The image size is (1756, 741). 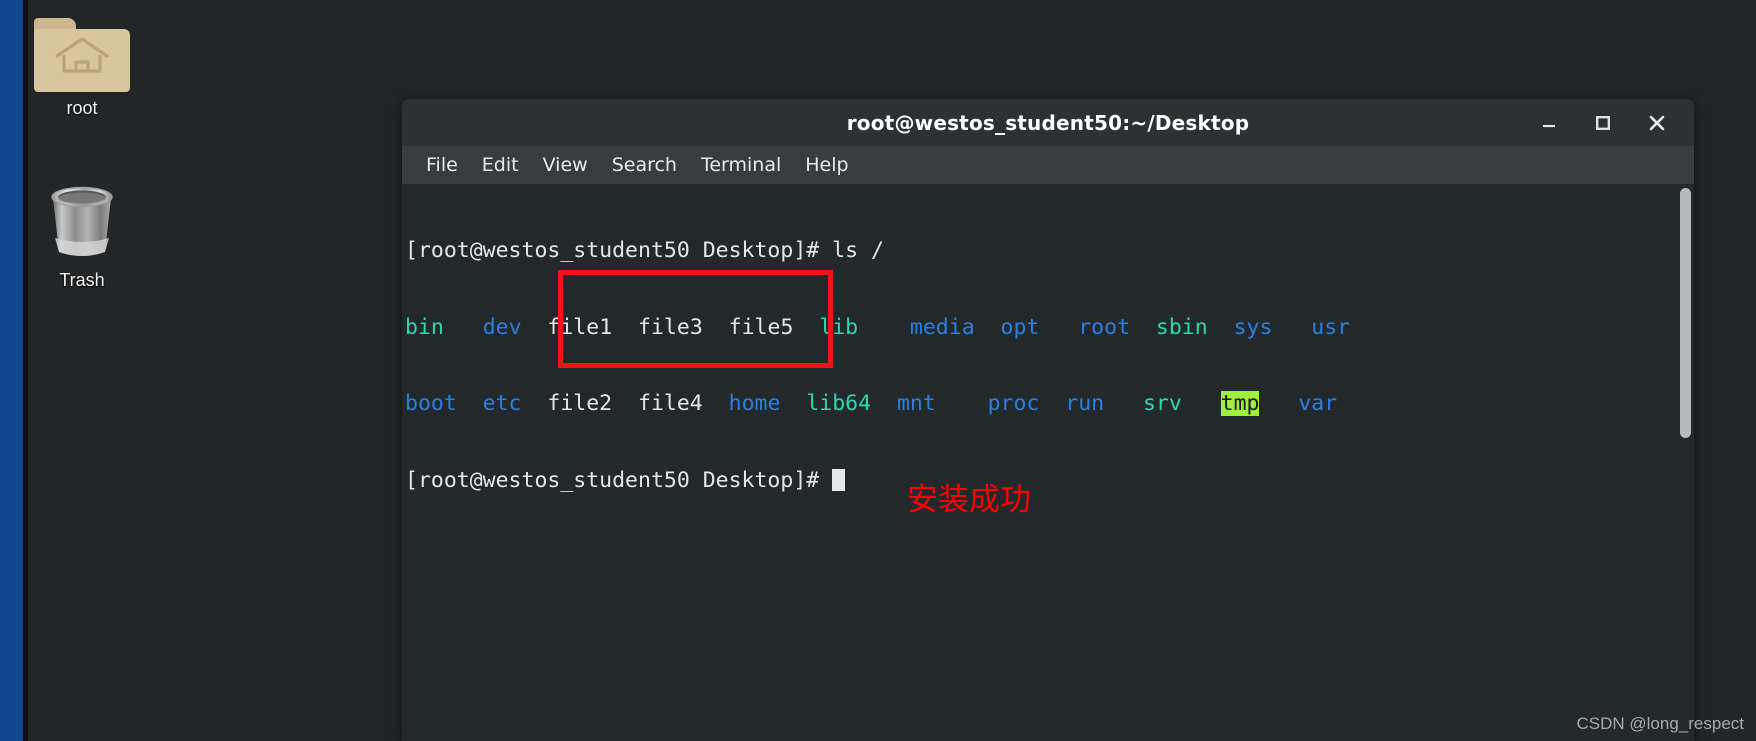 I want to click on desktop-icon-root: root, so click(x=82, y=68).